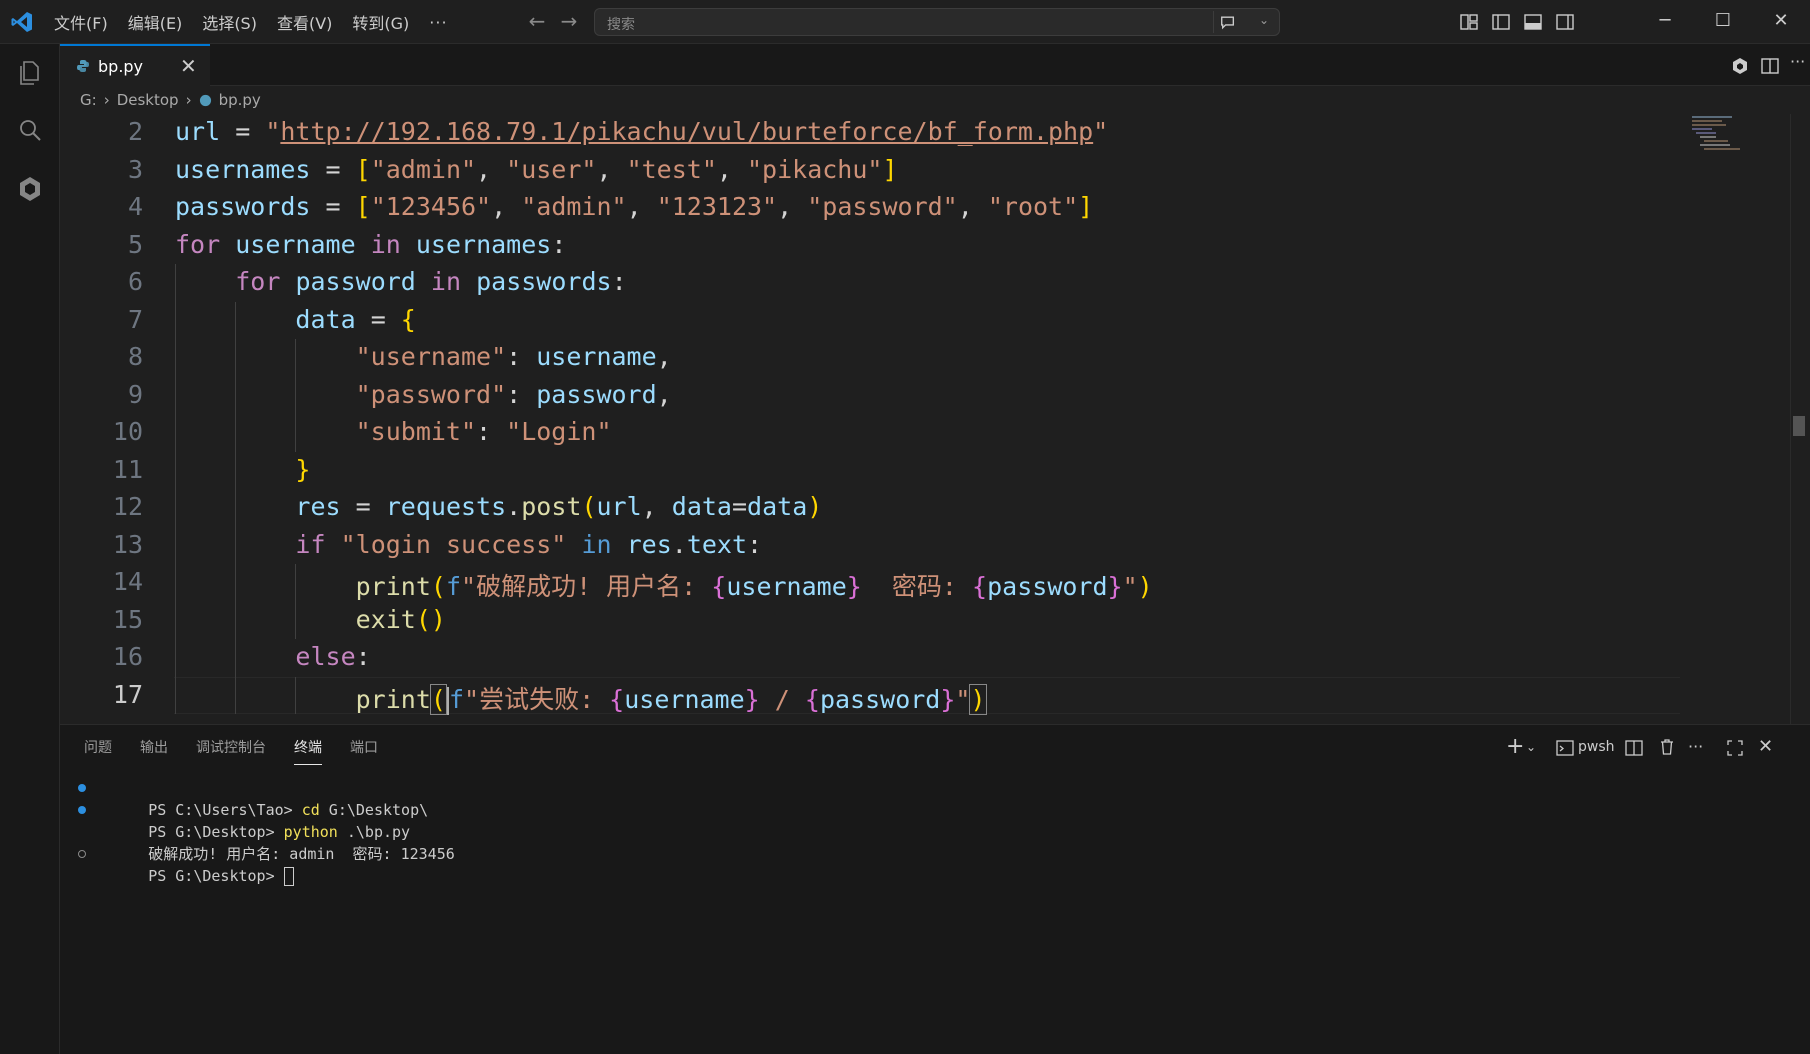 The image size is (1810, 1054). Describe the element at coordinates (870, 283) in the screenshot. I see `code-line: 6 for password in passwords:` at that location.